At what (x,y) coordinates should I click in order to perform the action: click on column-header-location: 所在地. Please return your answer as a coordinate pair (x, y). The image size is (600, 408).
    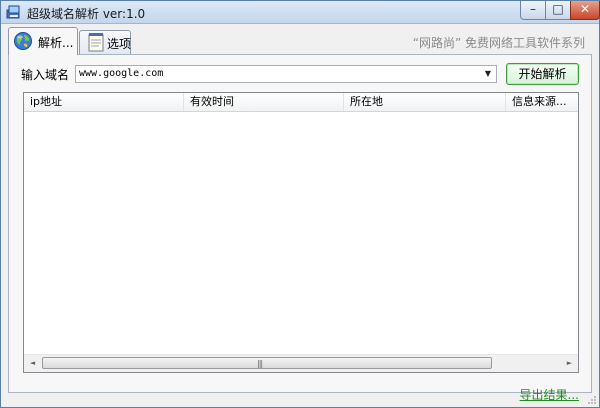
    Looking at the image, I should click on (425, 102).